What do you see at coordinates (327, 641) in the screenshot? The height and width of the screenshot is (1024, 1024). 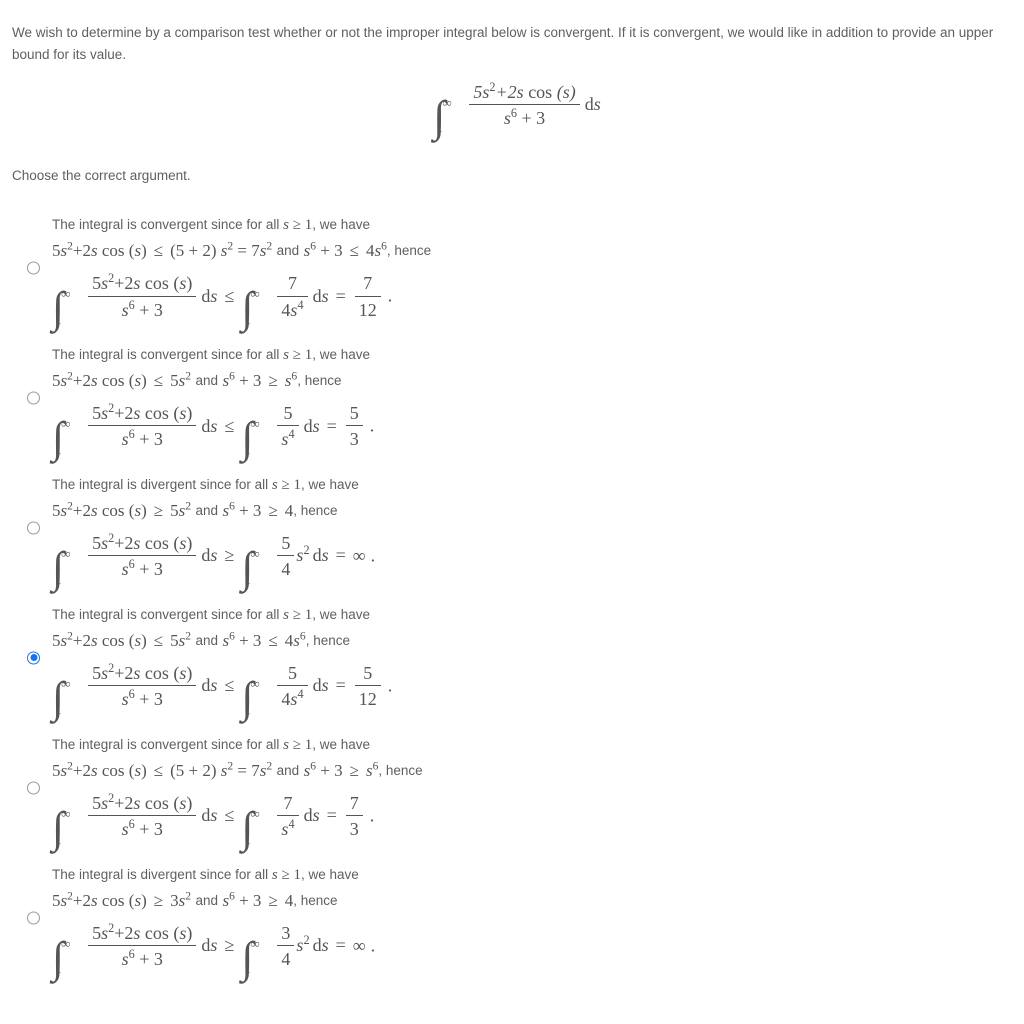 I see `hence-connector: , hence` at bounding box center [327, 641].